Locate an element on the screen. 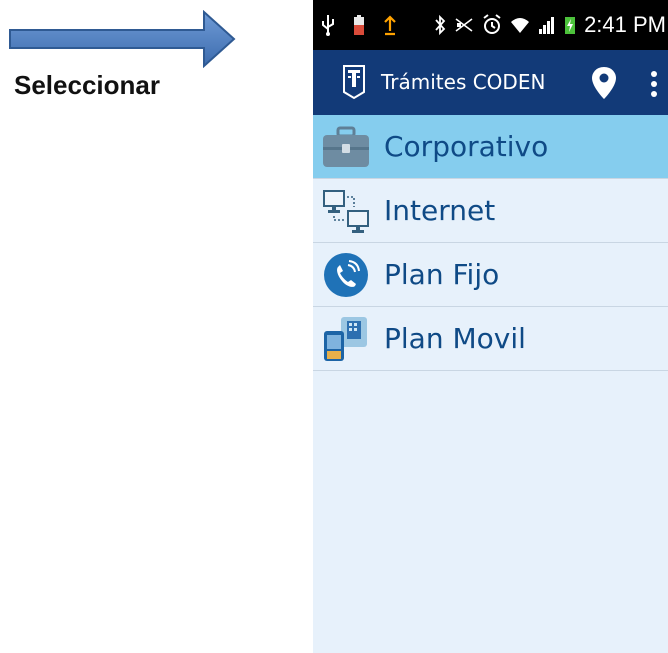 Image resolution: width=668 pixels, height=653 pixels. battery-alert-icon is located at coordinates (359, 25).